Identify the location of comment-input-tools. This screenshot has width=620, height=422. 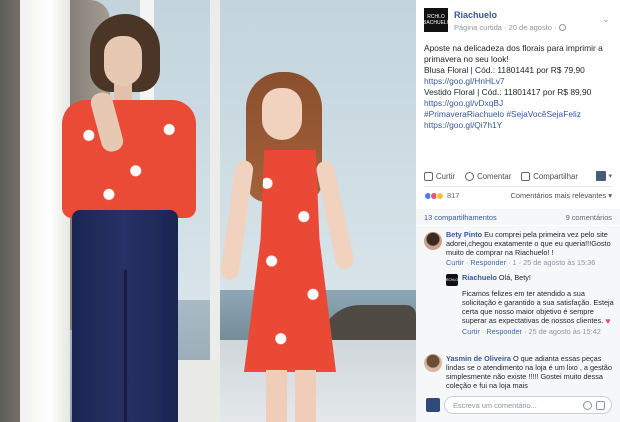
(597, 405).